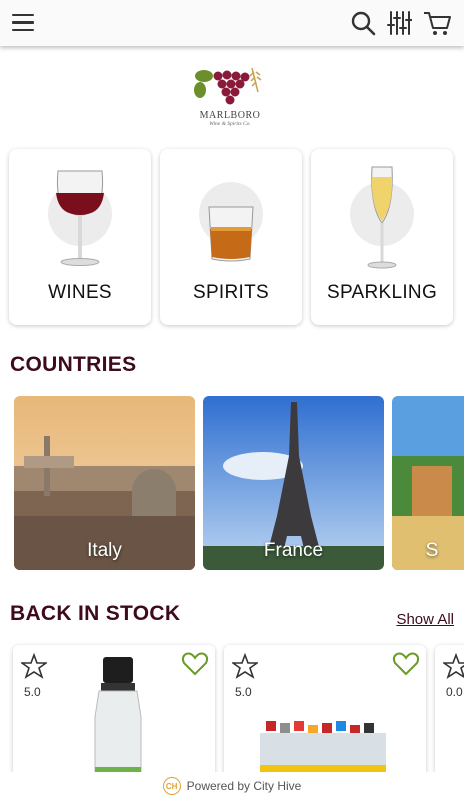  What do you see at coordinates (425, 619) in the screenshot?
I see `show-all-link: Show All` at bounding box center [425, 619].